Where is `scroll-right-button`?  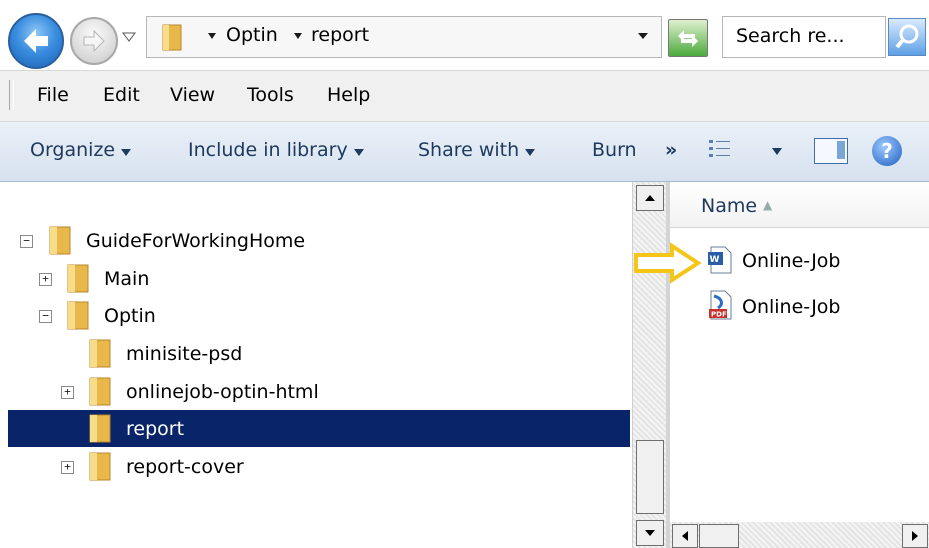 scroll-right-button is located at coordinates (915, 536).